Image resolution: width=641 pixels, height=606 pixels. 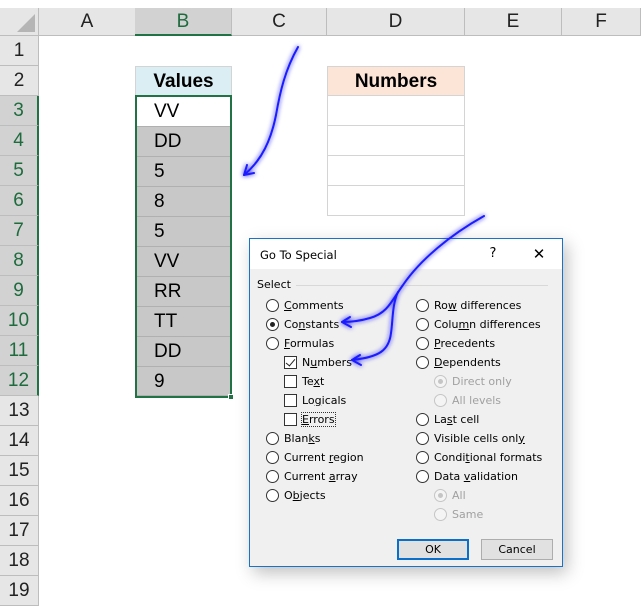 What do you see at coordinates (19, 201) in the screenshot?
I see `row-header-6: 6` at bounding box center [19, 201].